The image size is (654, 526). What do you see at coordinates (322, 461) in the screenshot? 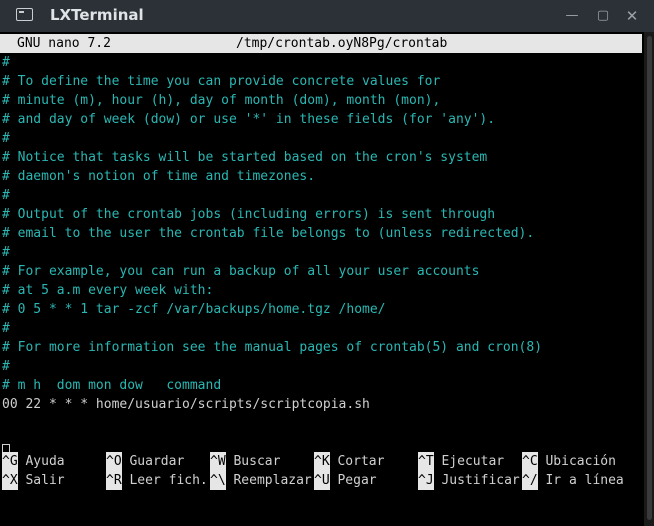
I see `shortcut-key: ^K` at bounding box center [322, 461].